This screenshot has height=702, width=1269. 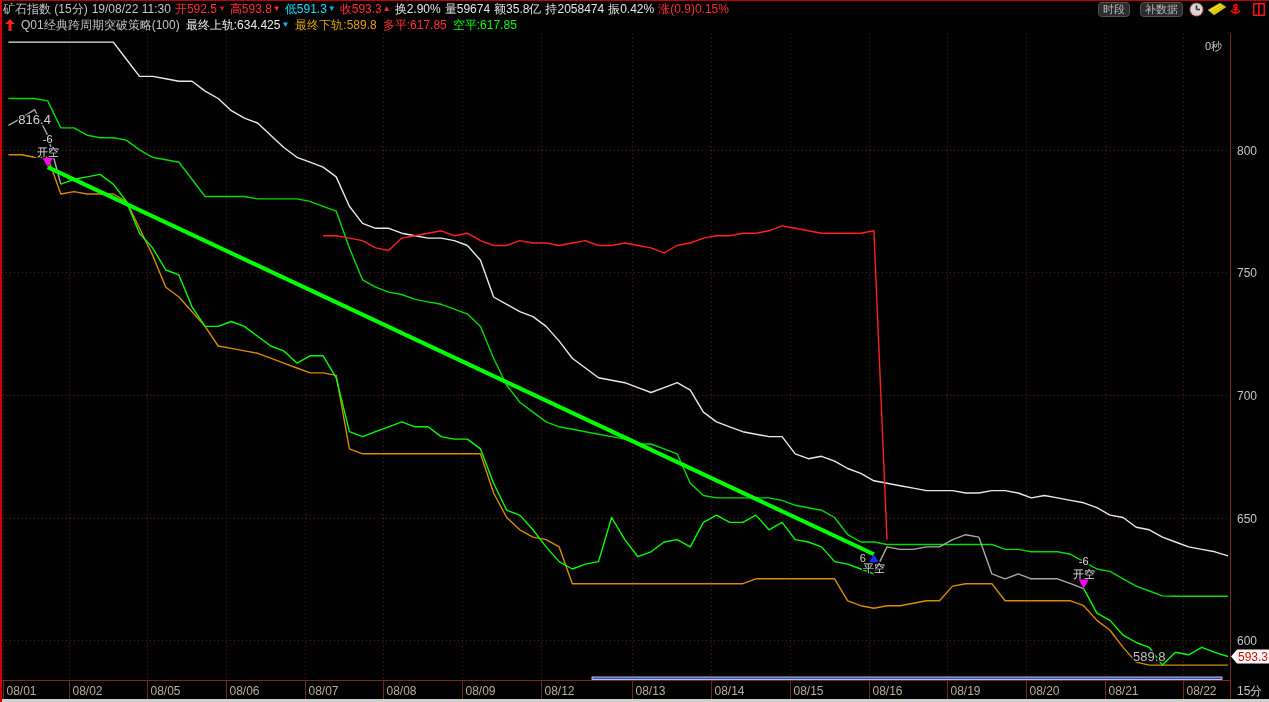 I want to click on axis-label: 08/14, so click(x=729, y=691).